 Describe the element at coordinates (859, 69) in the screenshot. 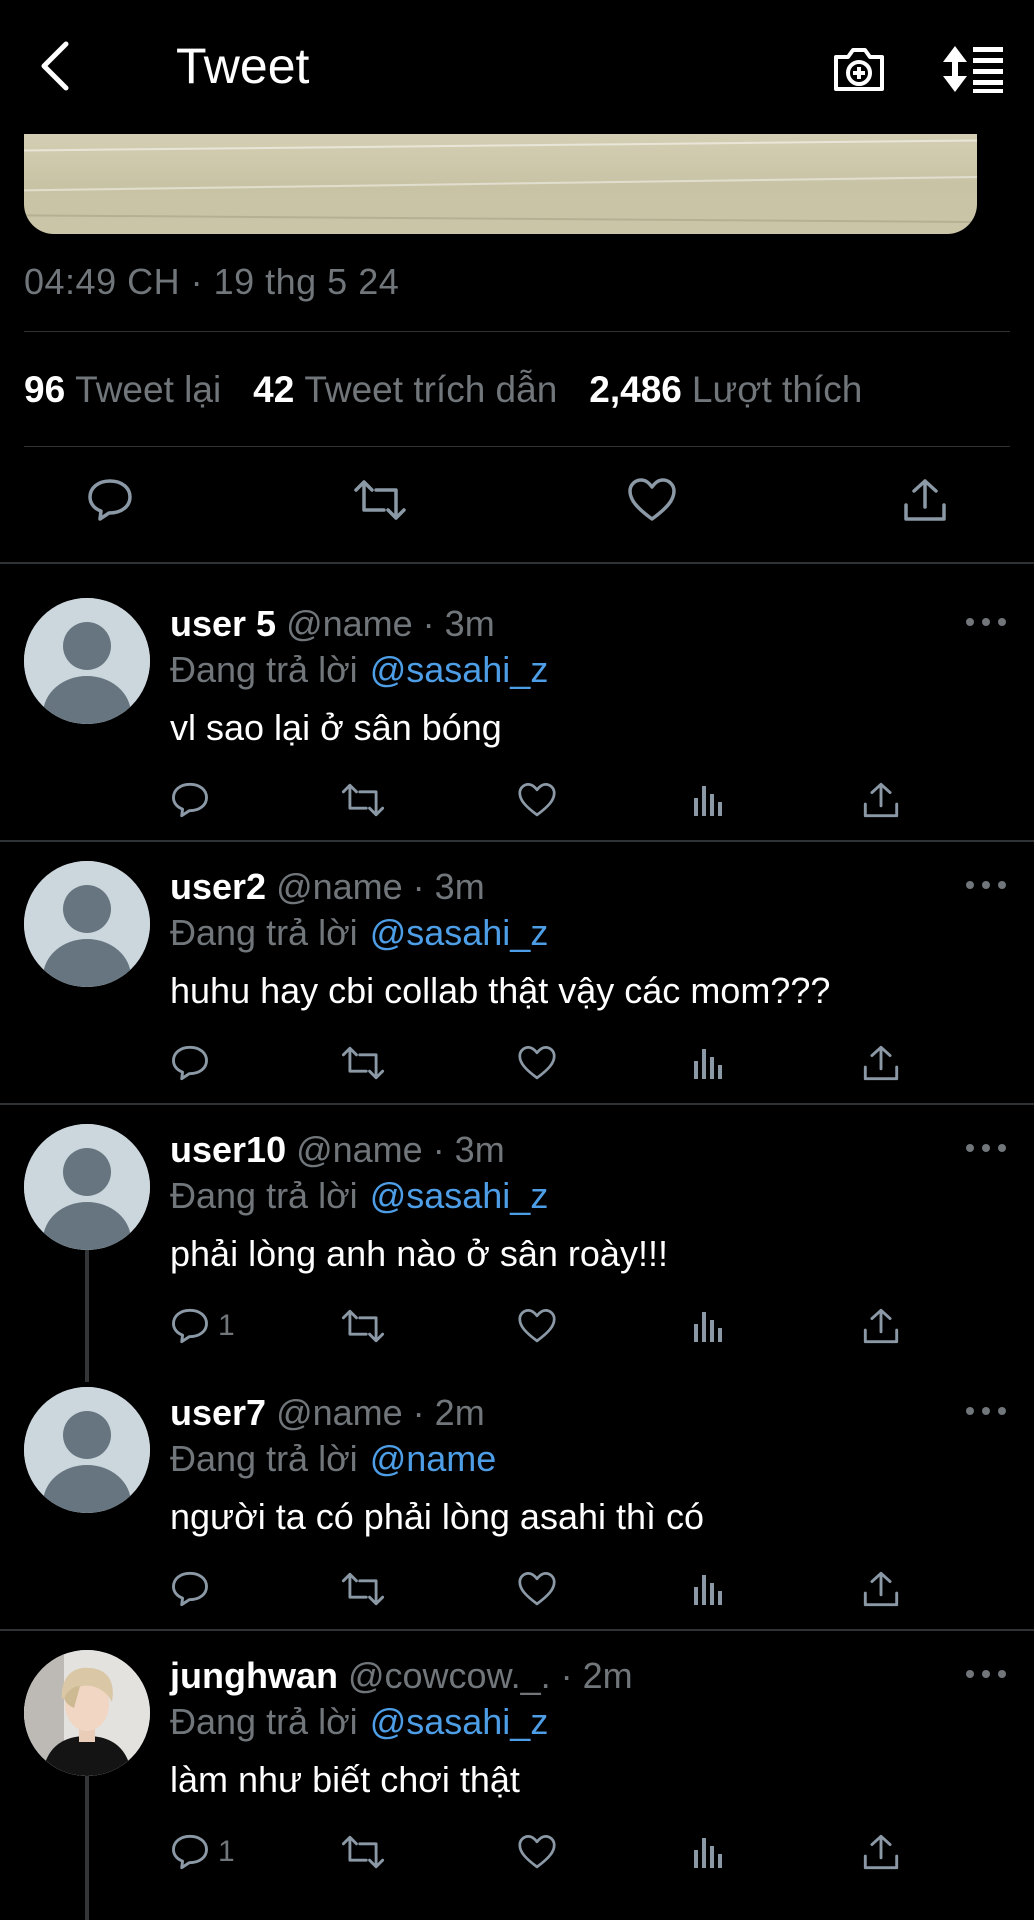

I see `camera-button` at that location.